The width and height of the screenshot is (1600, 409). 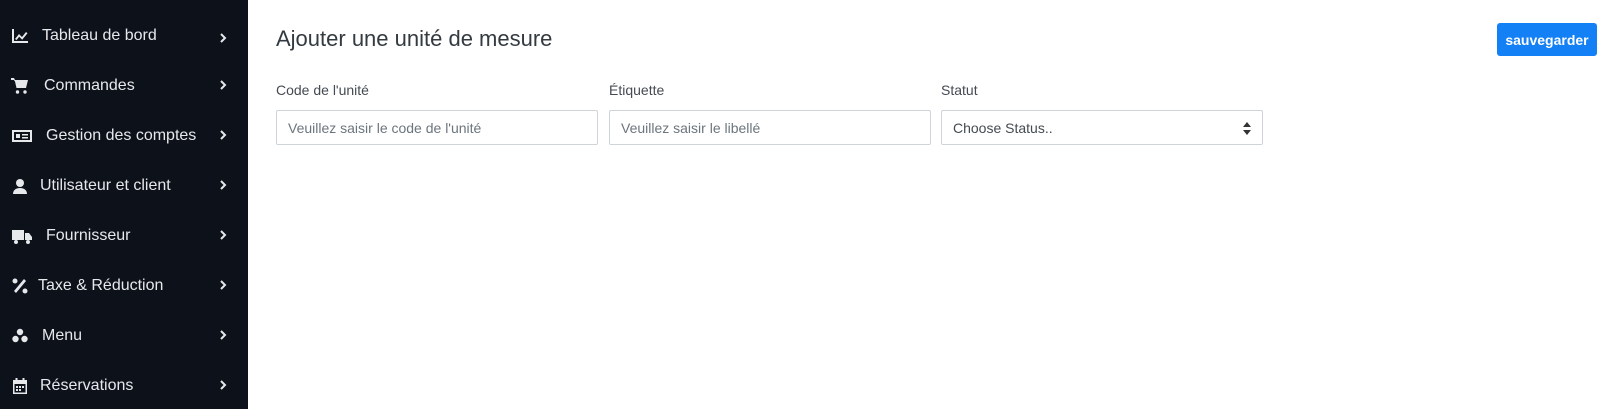 I want to click on sidebar-item-taxe-reduction: Taxe & Réduction, so click(x=124, y=286).